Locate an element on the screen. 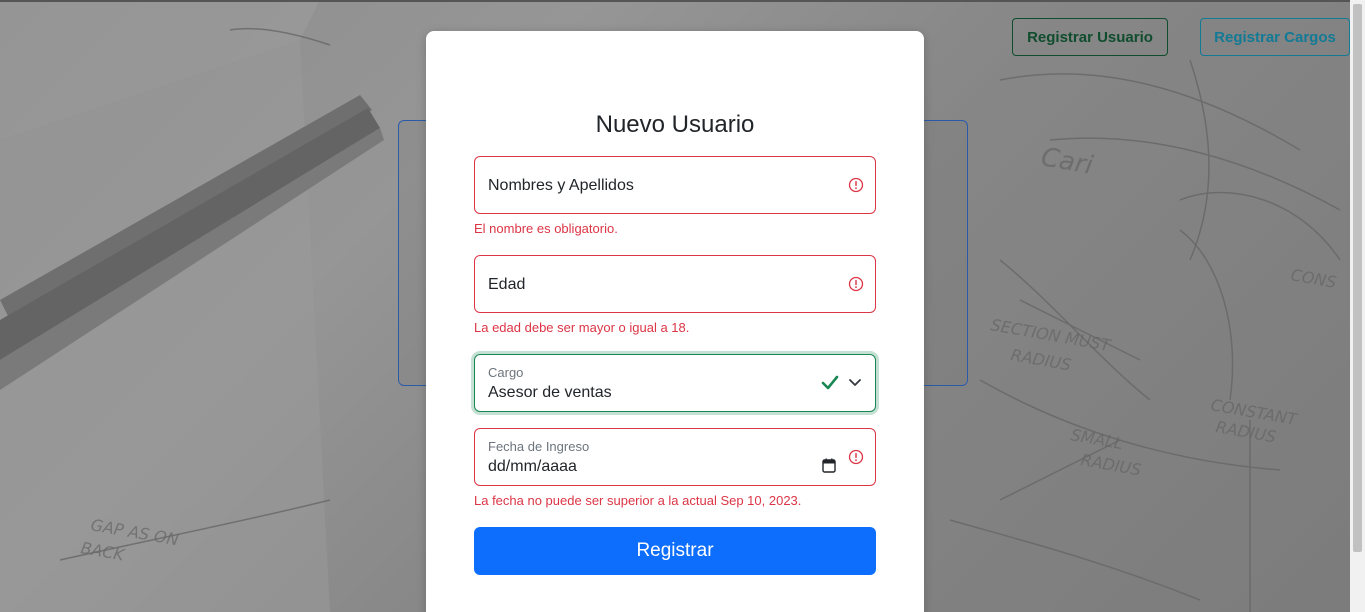  position-select: Cargo Asesor de ventas is located at coordinates (675, 383).